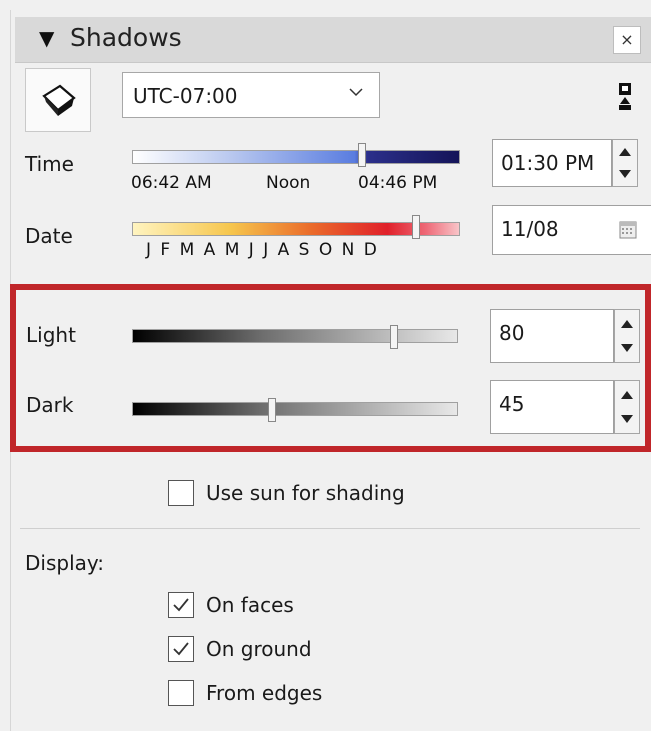  Describe the element at coordinates (330, 528) in the screenshot. I see `section-divider` at that location.